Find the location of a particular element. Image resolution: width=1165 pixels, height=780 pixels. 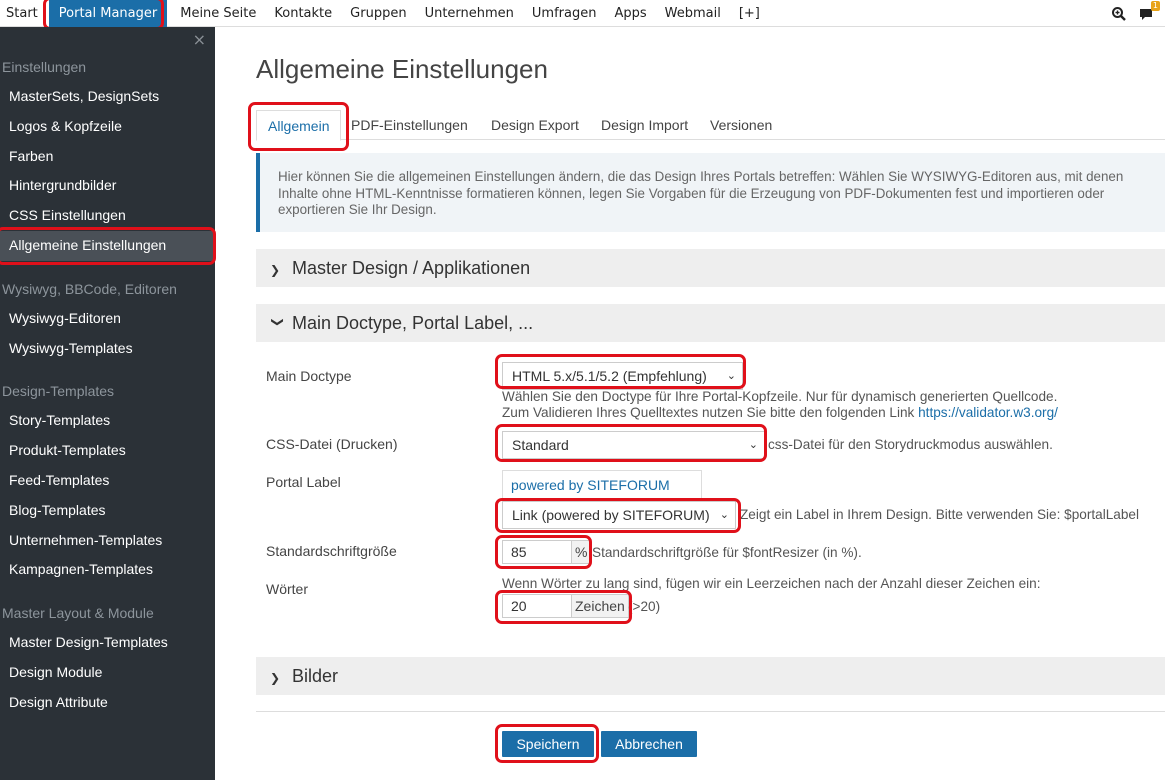

words-hint: (>20) is located at coordinates (644, 606).